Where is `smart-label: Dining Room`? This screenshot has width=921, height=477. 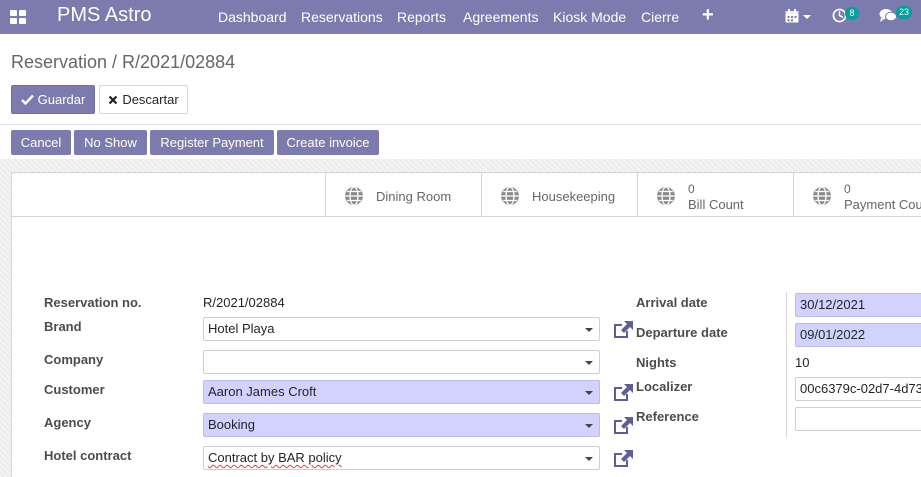 smart-label: Dining Room is located at coordinates (414, 196).